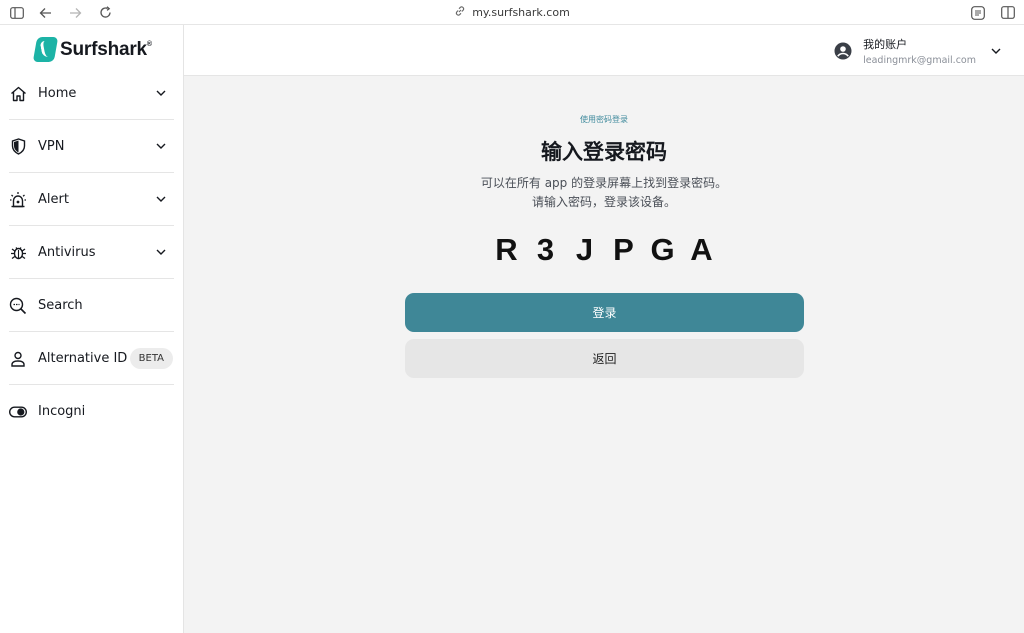  Describe the element at coordinates (584, 249) in the screenshot. I see `code-character: J` at that location.